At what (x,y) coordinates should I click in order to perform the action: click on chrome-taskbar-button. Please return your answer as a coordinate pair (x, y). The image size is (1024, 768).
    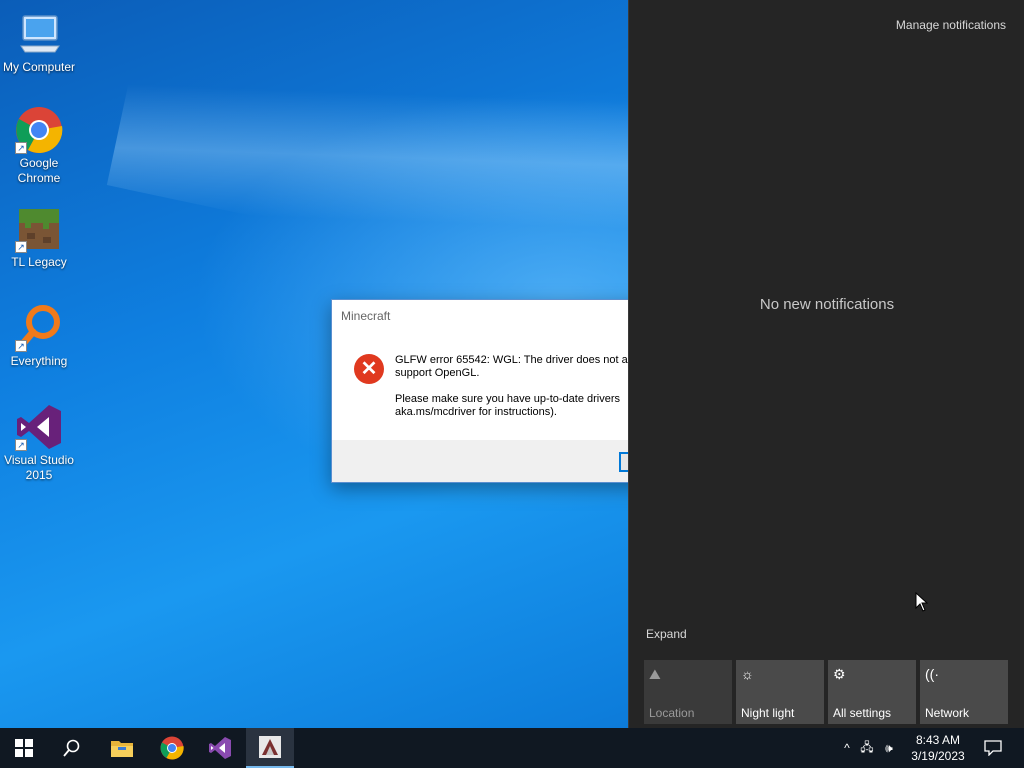
    Looking at the image, I should click on (172, 748).